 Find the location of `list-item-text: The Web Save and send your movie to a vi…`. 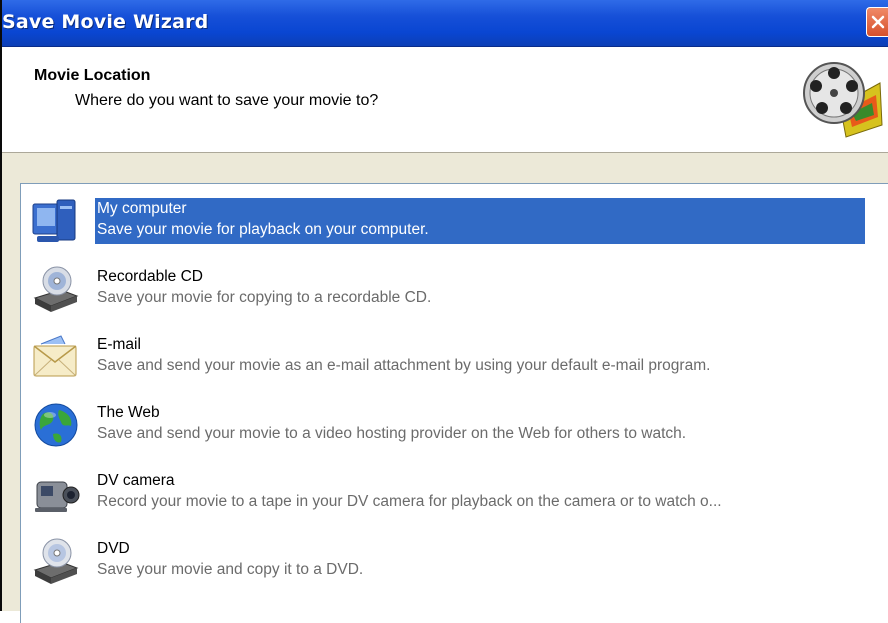

list-item-text: The Web Save and send your movie to a vi… is located at coordinates (480, 425).